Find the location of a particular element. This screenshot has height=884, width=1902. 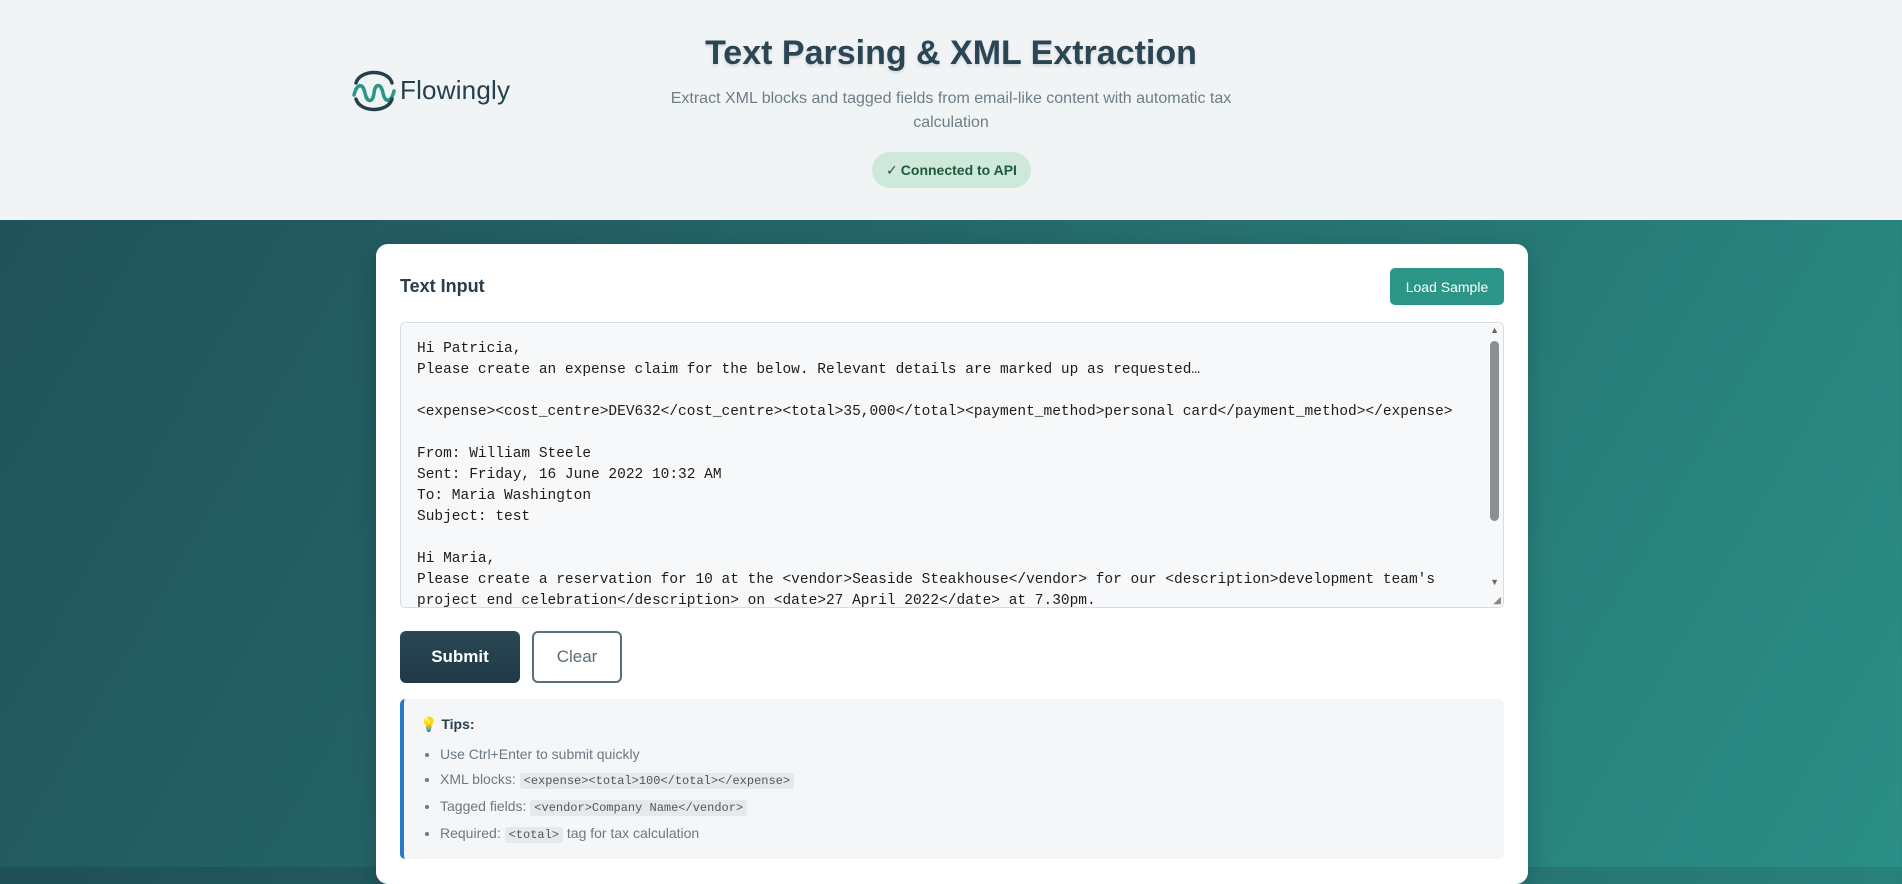

lightbulb-icon: 💡 is located at coordinates (429, 724).